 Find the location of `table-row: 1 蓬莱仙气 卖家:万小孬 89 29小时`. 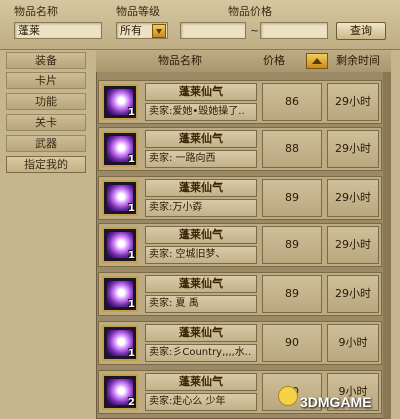

table-row: 1 蓬莱仙气 卖家:万小孬 89 29小时 is located at coordinates (240, 198).